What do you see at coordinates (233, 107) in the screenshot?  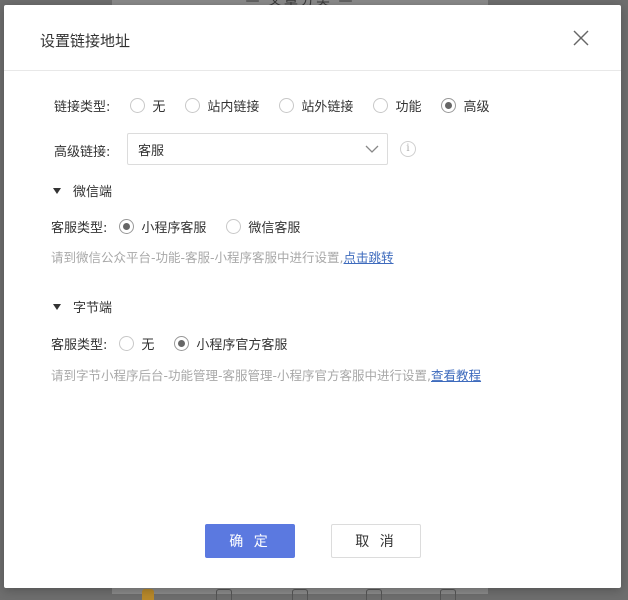 I see `radio-label: 站内链接` at bounding box center [233, 107].